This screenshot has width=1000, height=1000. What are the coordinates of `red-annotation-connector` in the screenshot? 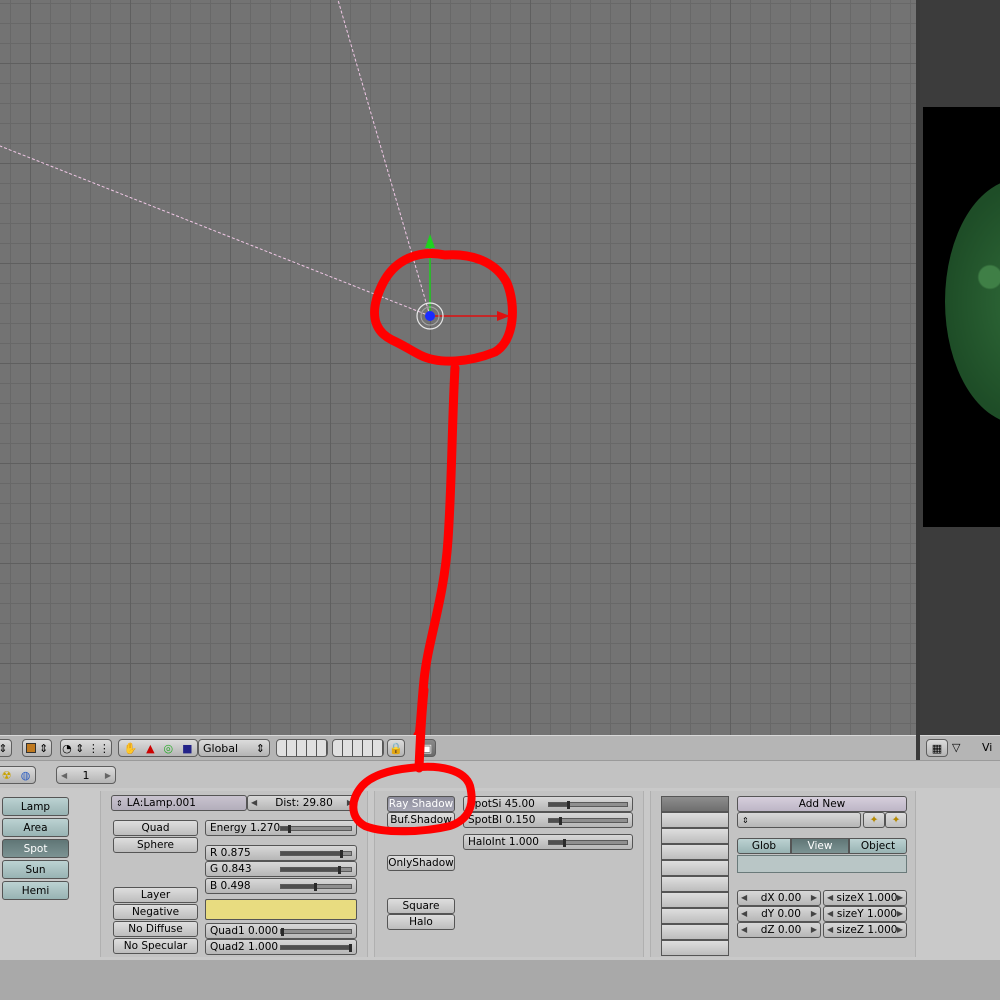 It's located at (436, 549).